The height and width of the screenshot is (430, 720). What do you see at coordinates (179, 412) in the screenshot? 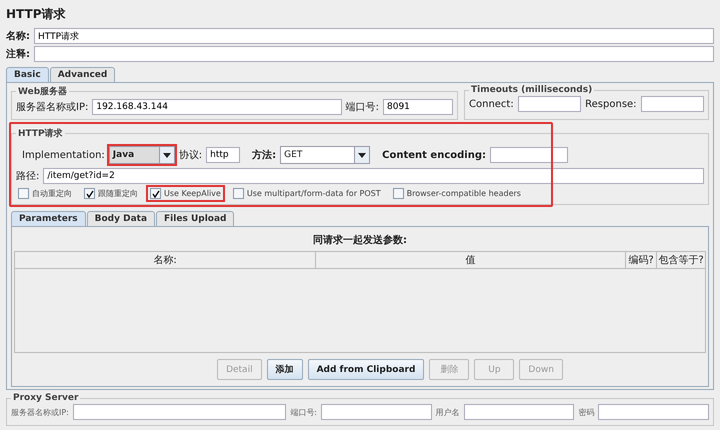
I see `proxy-host-field` at bounding box center [179, 412].